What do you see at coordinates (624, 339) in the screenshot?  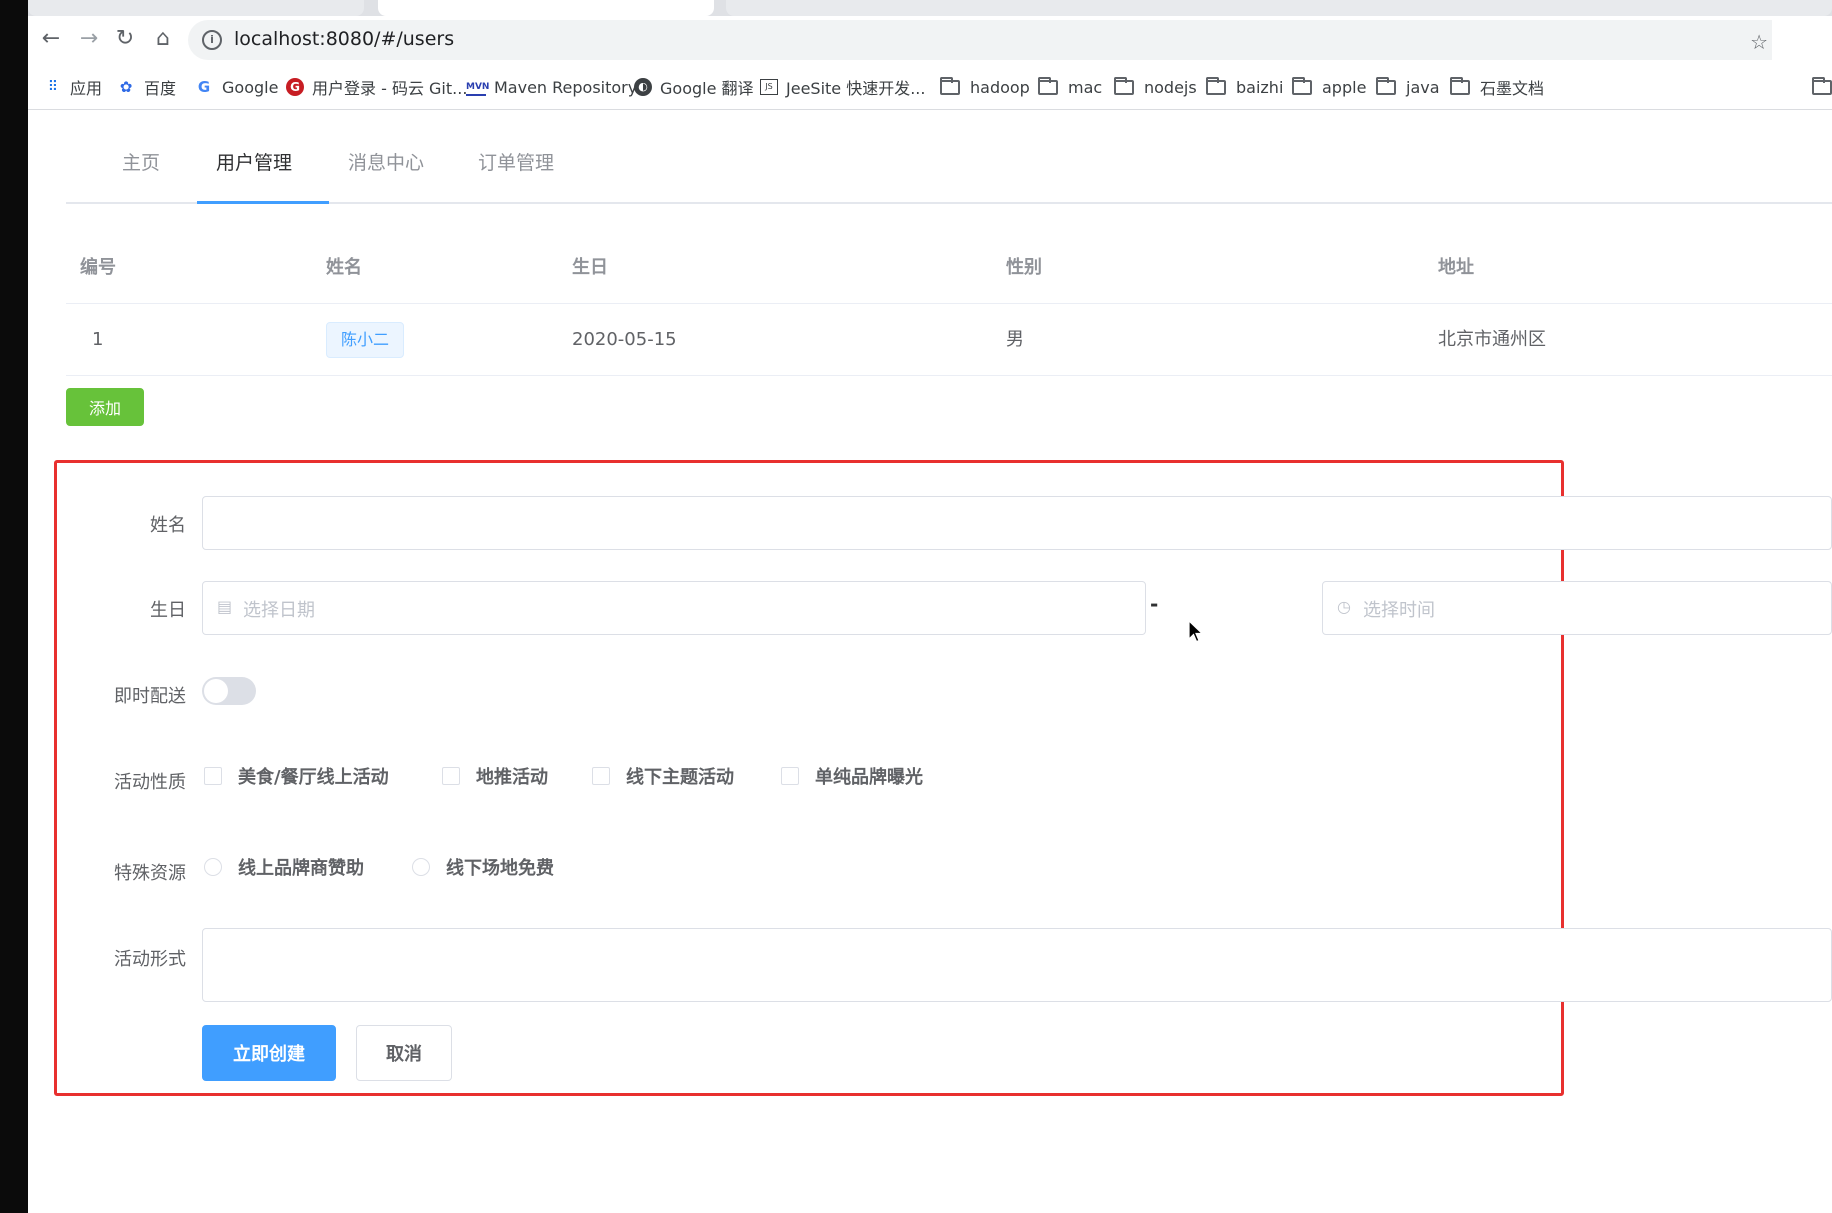 I see `cell-birthday: 2020-05-15` at bounding box center [624, 339].